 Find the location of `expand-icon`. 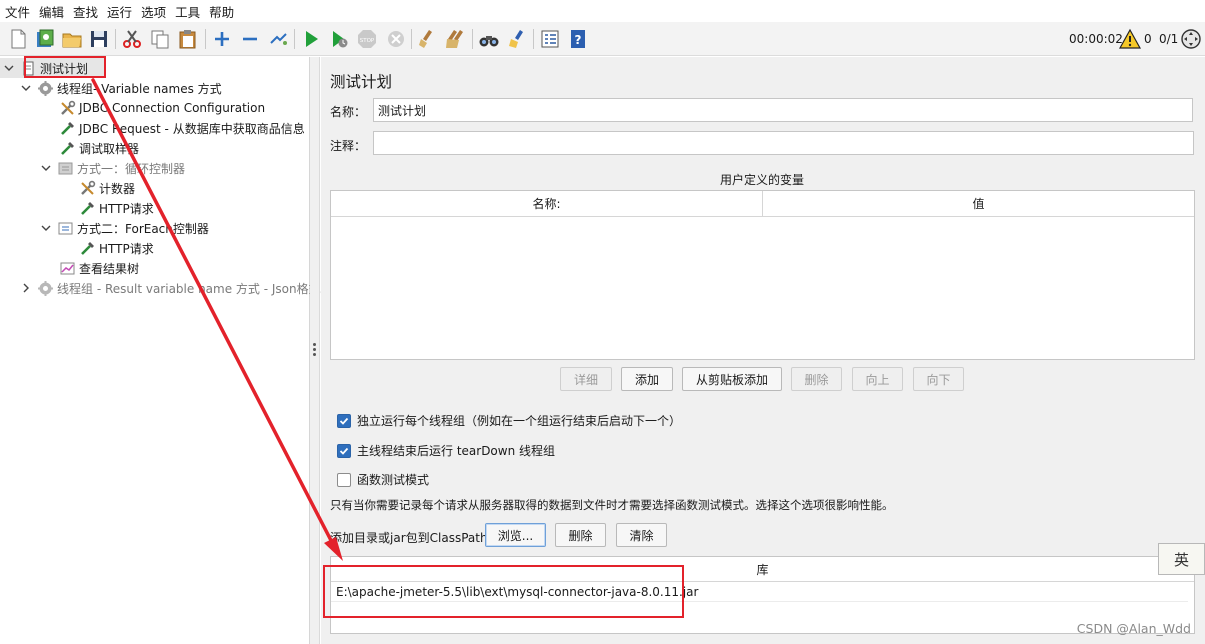

expand-icon is located at coordinates (222, 39).